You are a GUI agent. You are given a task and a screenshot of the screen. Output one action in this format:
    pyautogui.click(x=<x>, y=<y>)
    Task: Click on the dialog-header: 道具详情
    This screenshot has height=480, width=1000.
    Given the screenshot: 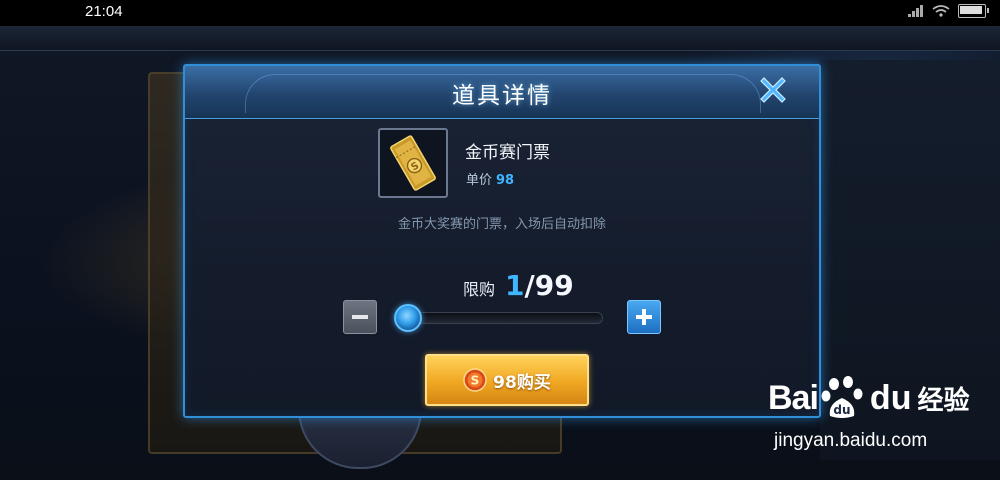 What is the action you would take?
    pyautogui.click(x=502, y=92)
    